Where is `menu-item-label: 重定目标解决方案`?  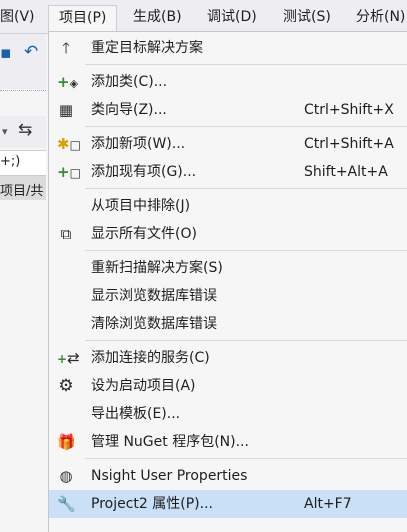
menu-item-label: 重定目标解决方案 is located at coordinates (147, 48).